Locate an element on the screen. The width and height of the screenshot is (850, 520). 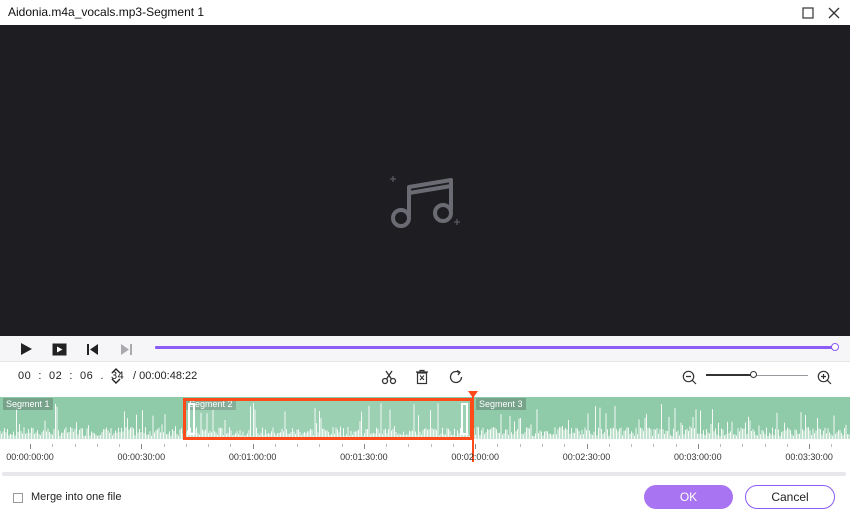
ruler-label: 00:03:30:00 is located at coordinates (809, 457).